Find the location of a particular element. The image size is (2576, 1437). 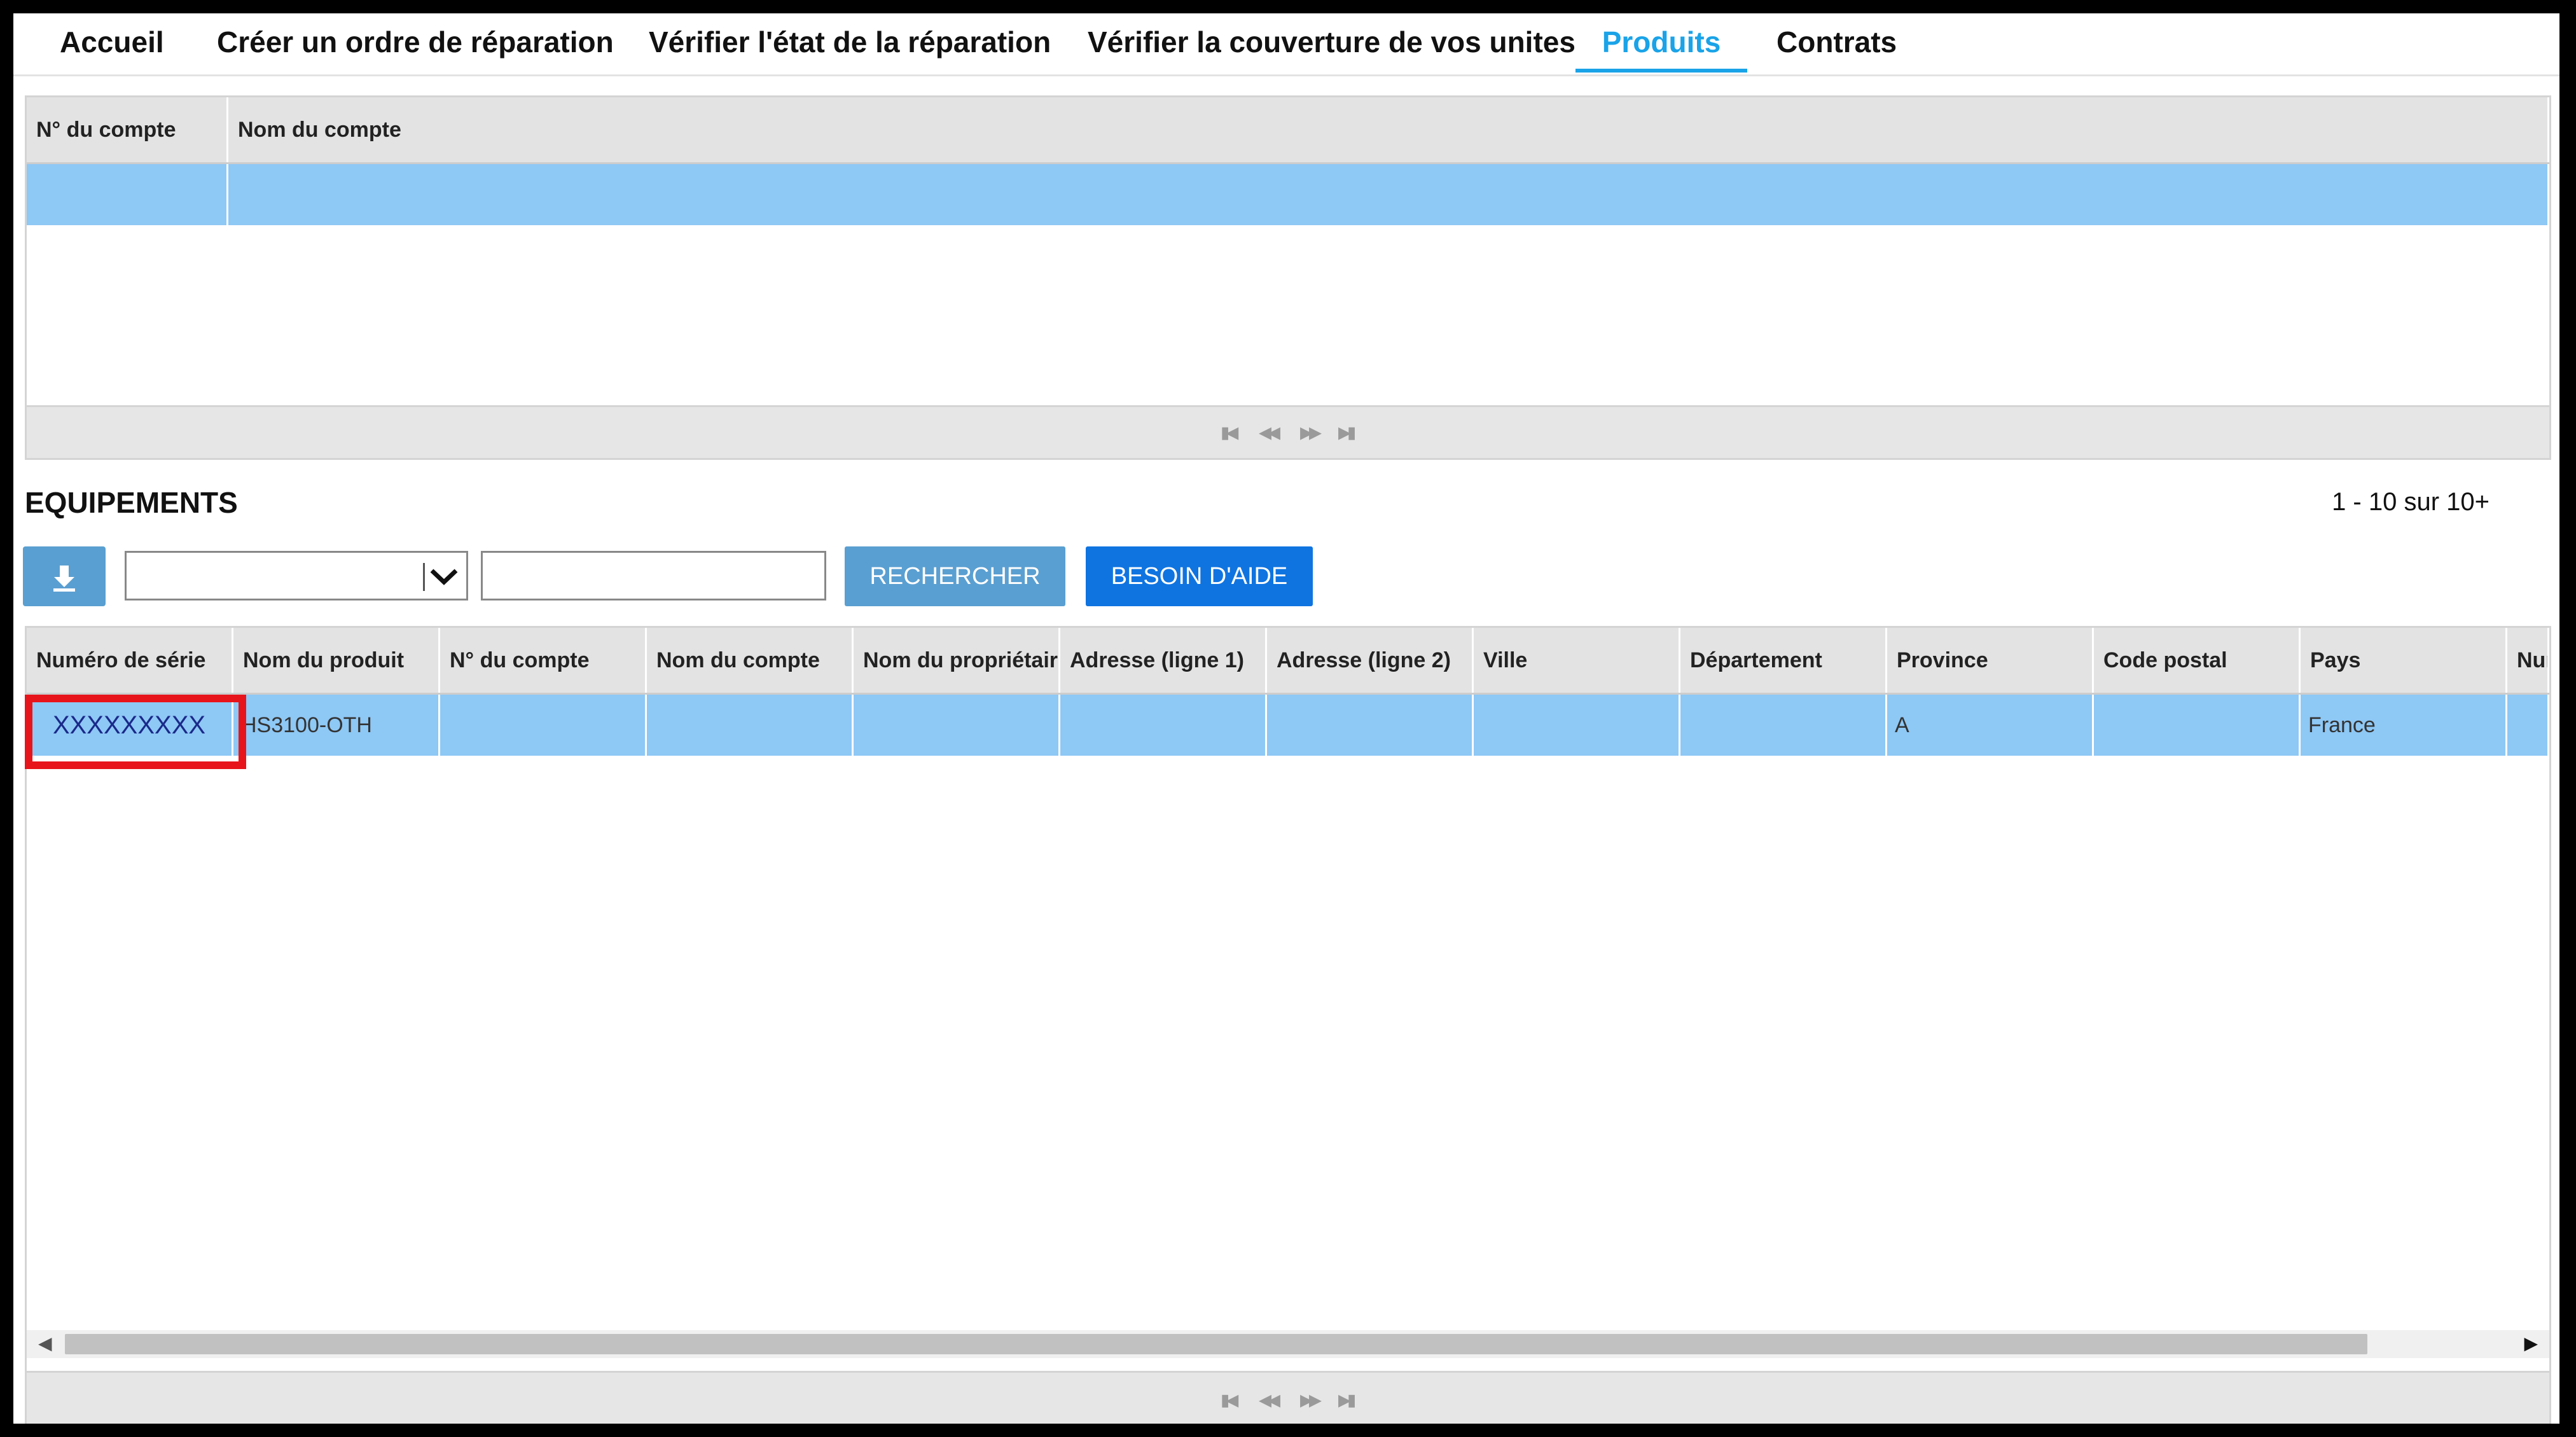

search-input is located at coordinates (653, 575).